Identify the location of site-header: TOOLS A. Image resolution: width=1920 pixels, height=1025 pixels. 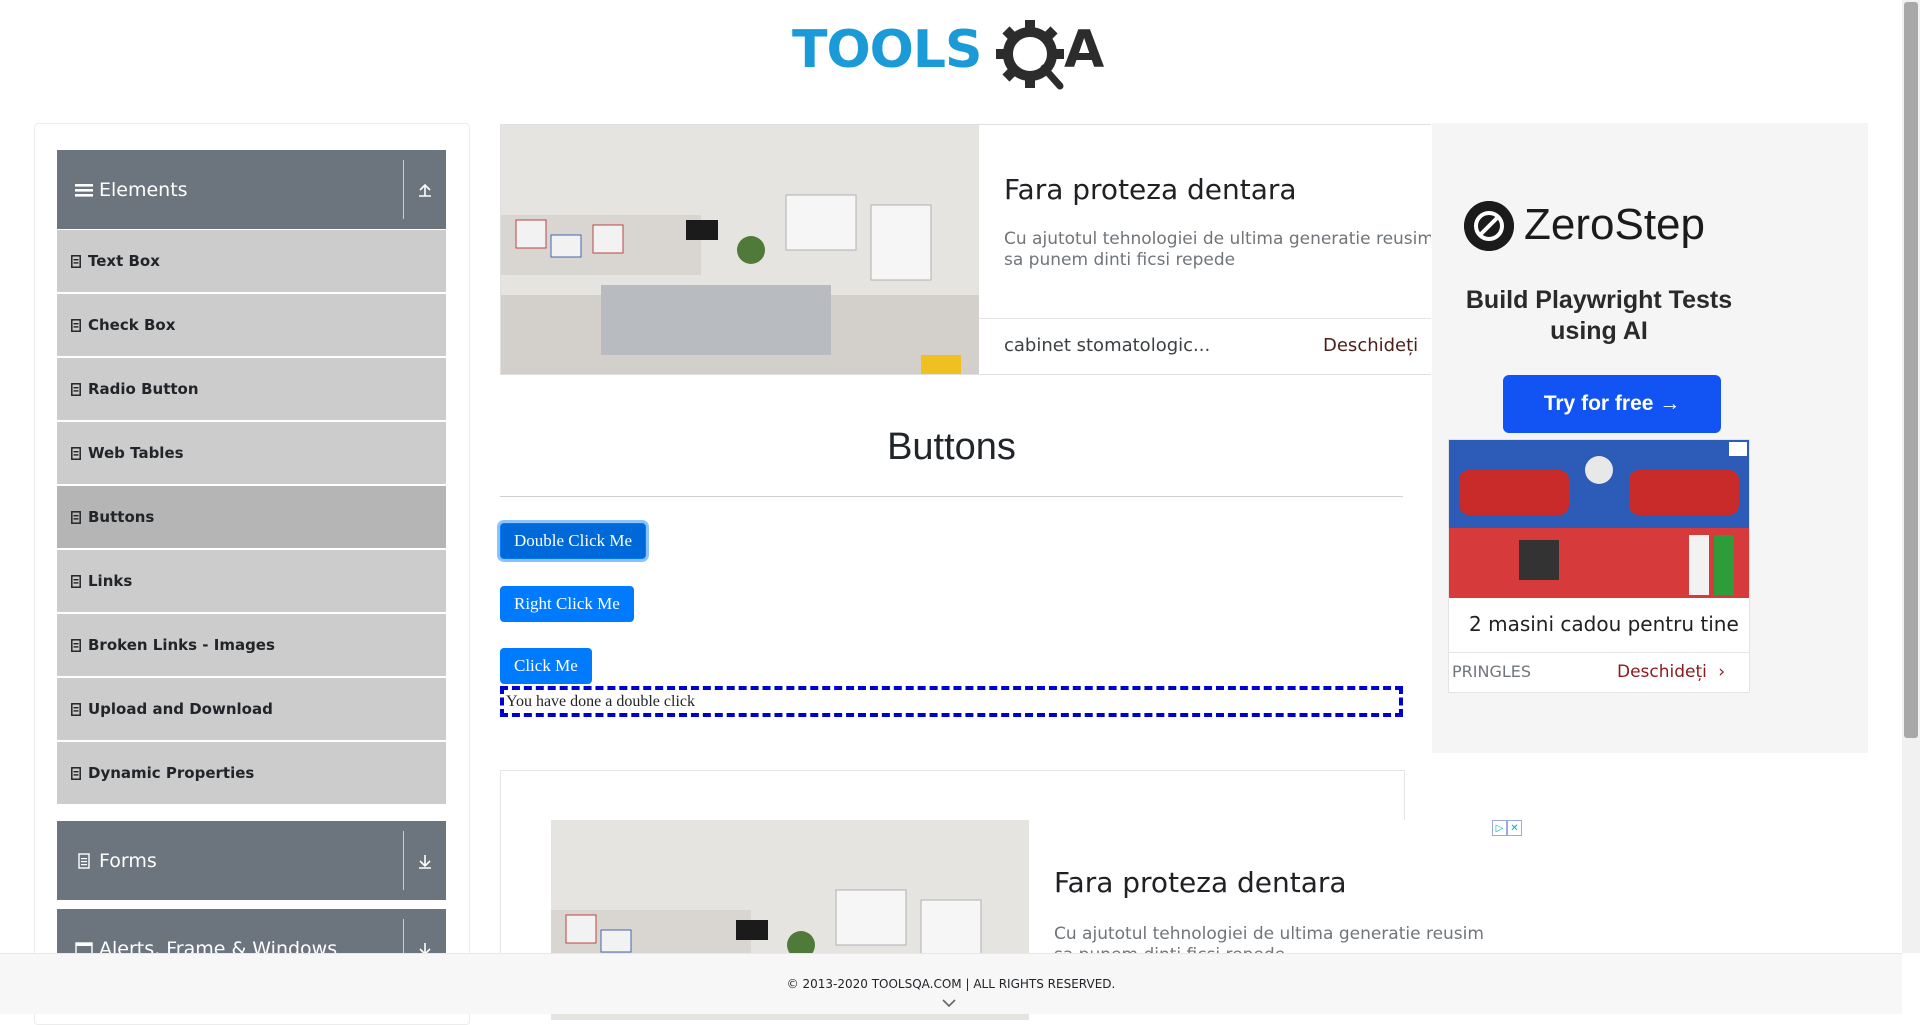
(950, 55).